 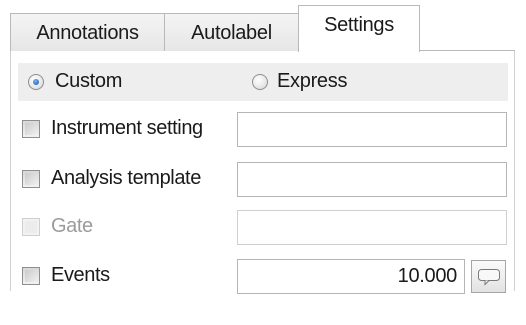 I want to click on tab-autolabel: Autolabel, so click(x=231, y=32).